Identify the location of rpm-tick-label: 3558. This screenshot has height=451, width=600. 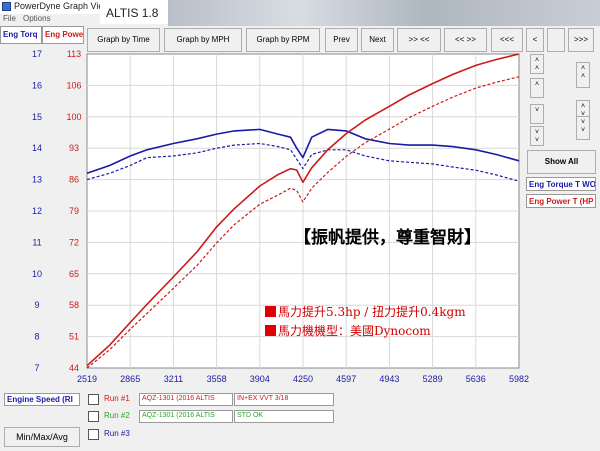
(217, 379).